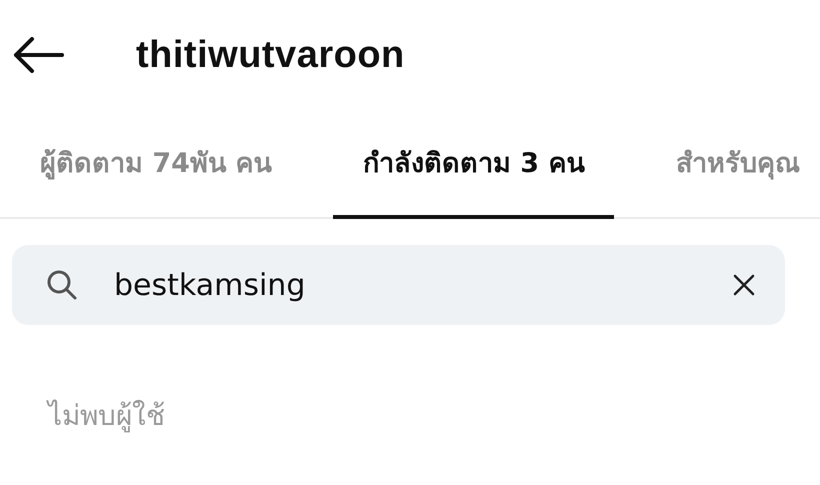 This screenshot has width=820, height=485. I want to click on search-icon, so click(62, 285).